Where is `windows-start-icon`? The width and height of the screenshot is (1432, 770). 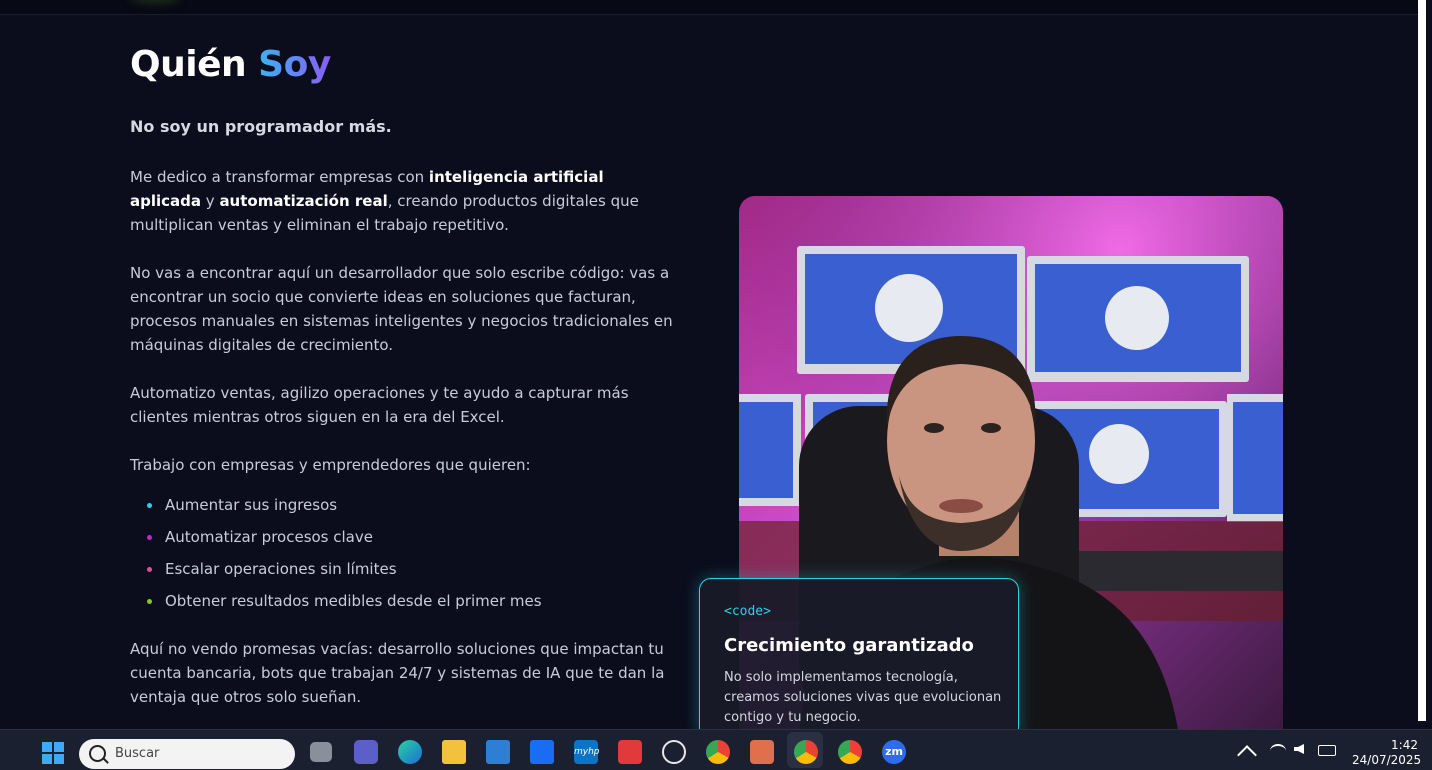
windows-start-icon is located at coordinates (53, 753).